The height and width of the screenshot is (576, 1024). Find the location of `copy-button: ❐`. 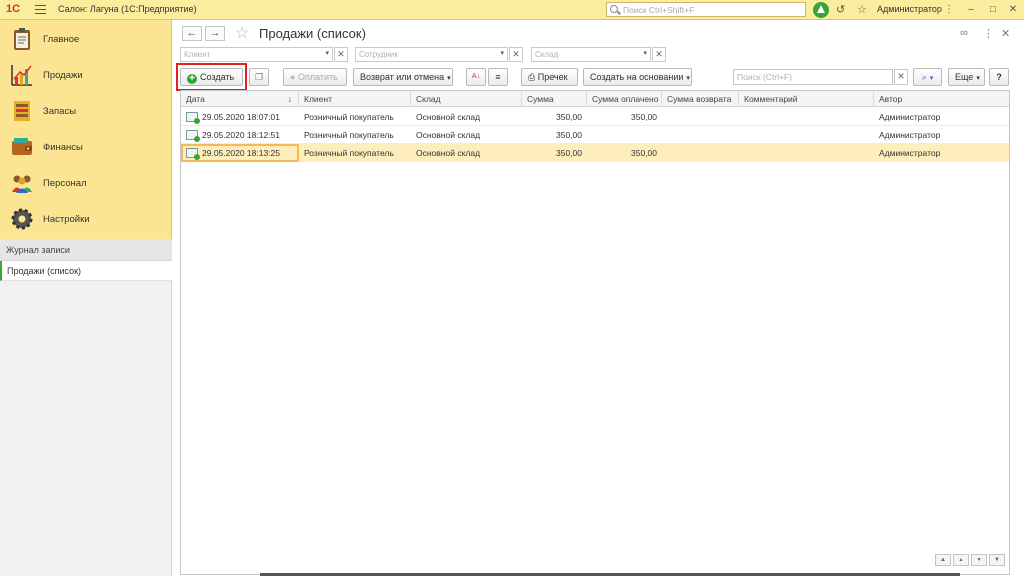

copy-button: ❐ is located at coordinates (259, 77).